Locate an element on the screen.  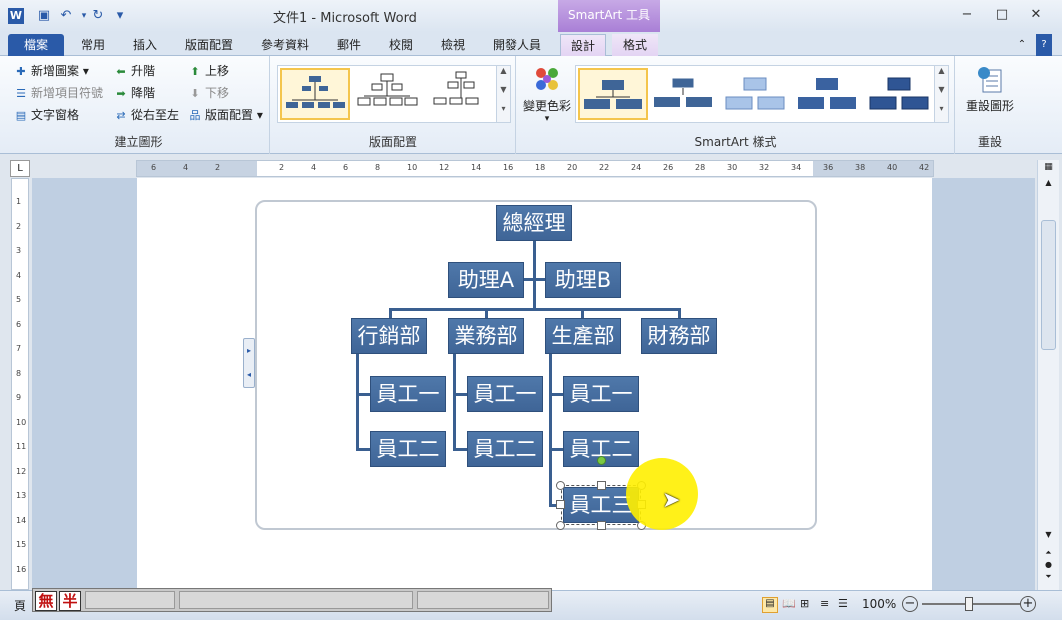
style-moderate-effect is located at coordinates (829, 94).